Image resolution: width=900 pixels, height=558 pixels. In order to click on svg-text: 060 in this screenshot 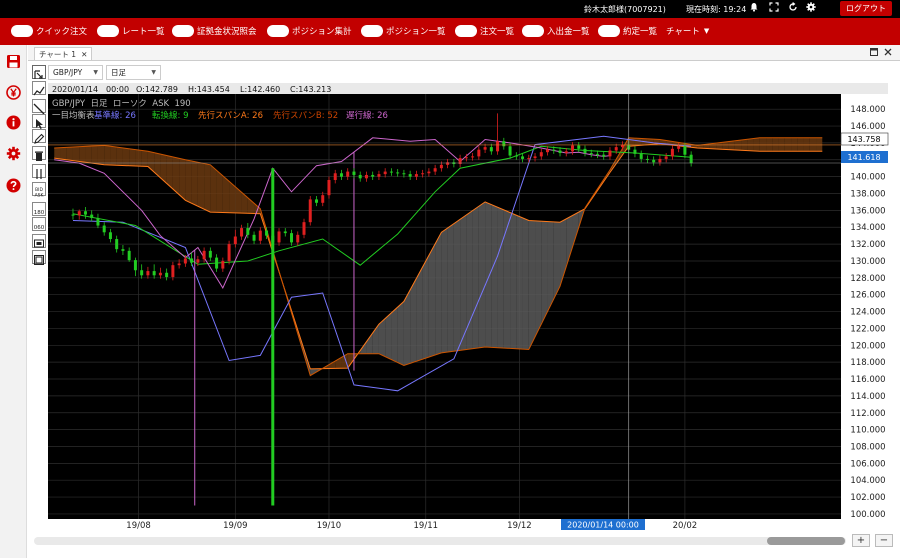, I will do `click(39, 228)`.